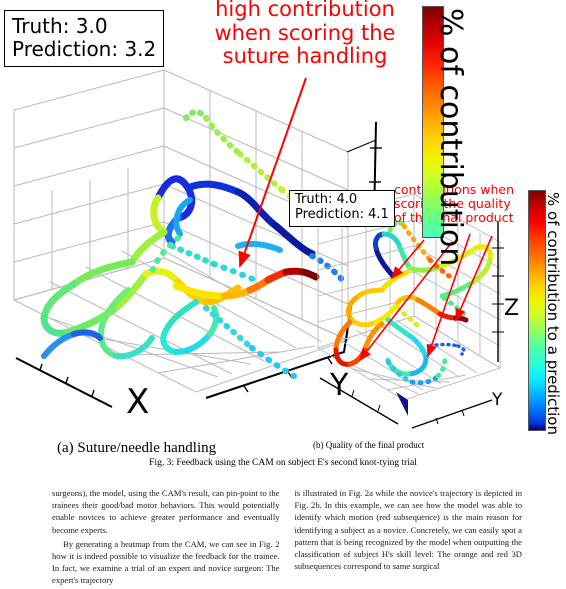  Describe the element at coordinates (305, 56) in the screenshot. I see `annotation-a-line3: suture handling` at that location.